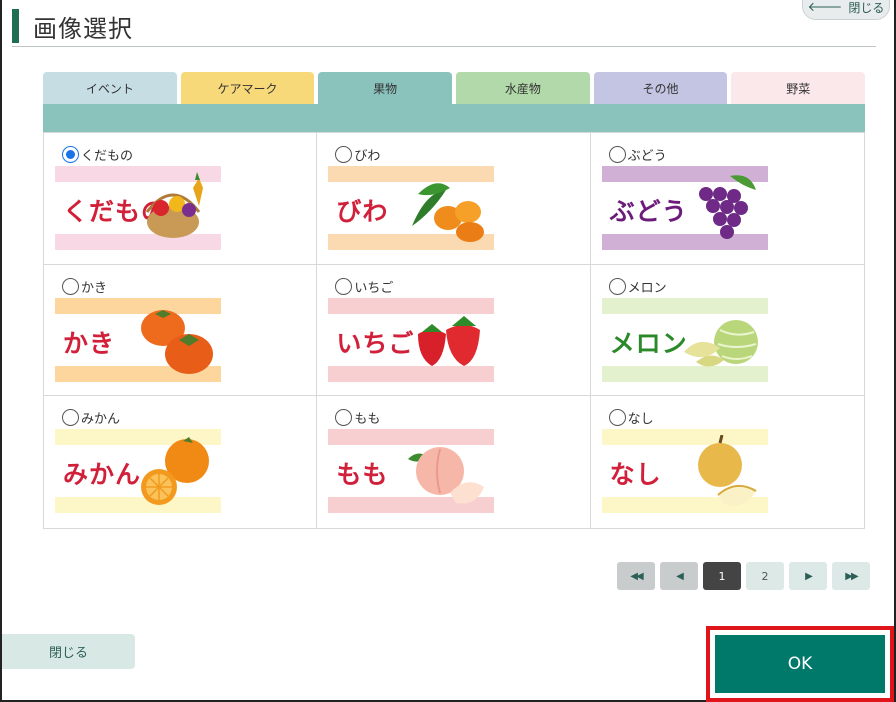 The width and height of the screenshot is (896, 702). I want to click on active-tab-band, so click(454, 118).